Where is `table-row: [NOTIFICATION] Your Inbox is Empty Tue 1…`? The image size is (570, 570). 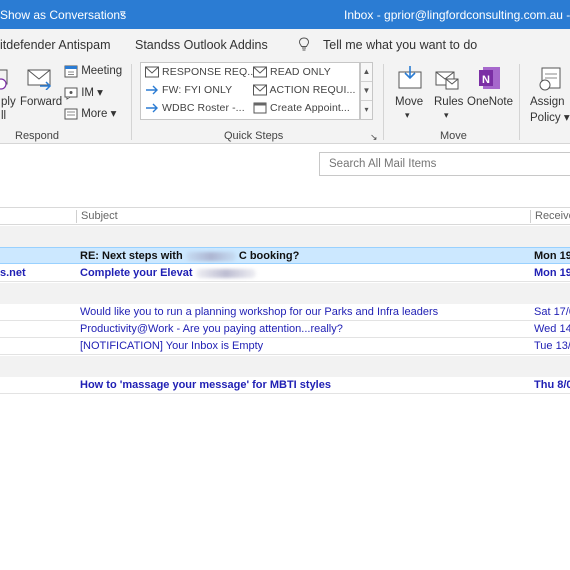
table-row: [NOTIFICATION] Your Inbox is Empty Tue 1… is located at coordinates (285, 346).